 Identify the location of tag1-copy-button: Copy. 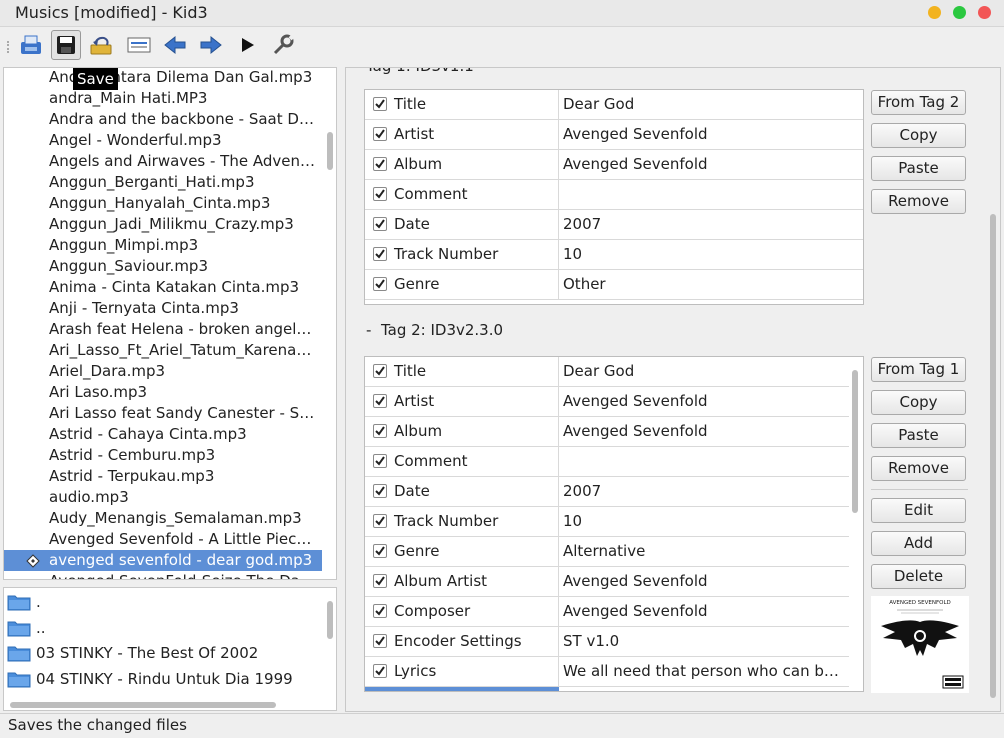
(918, 135).